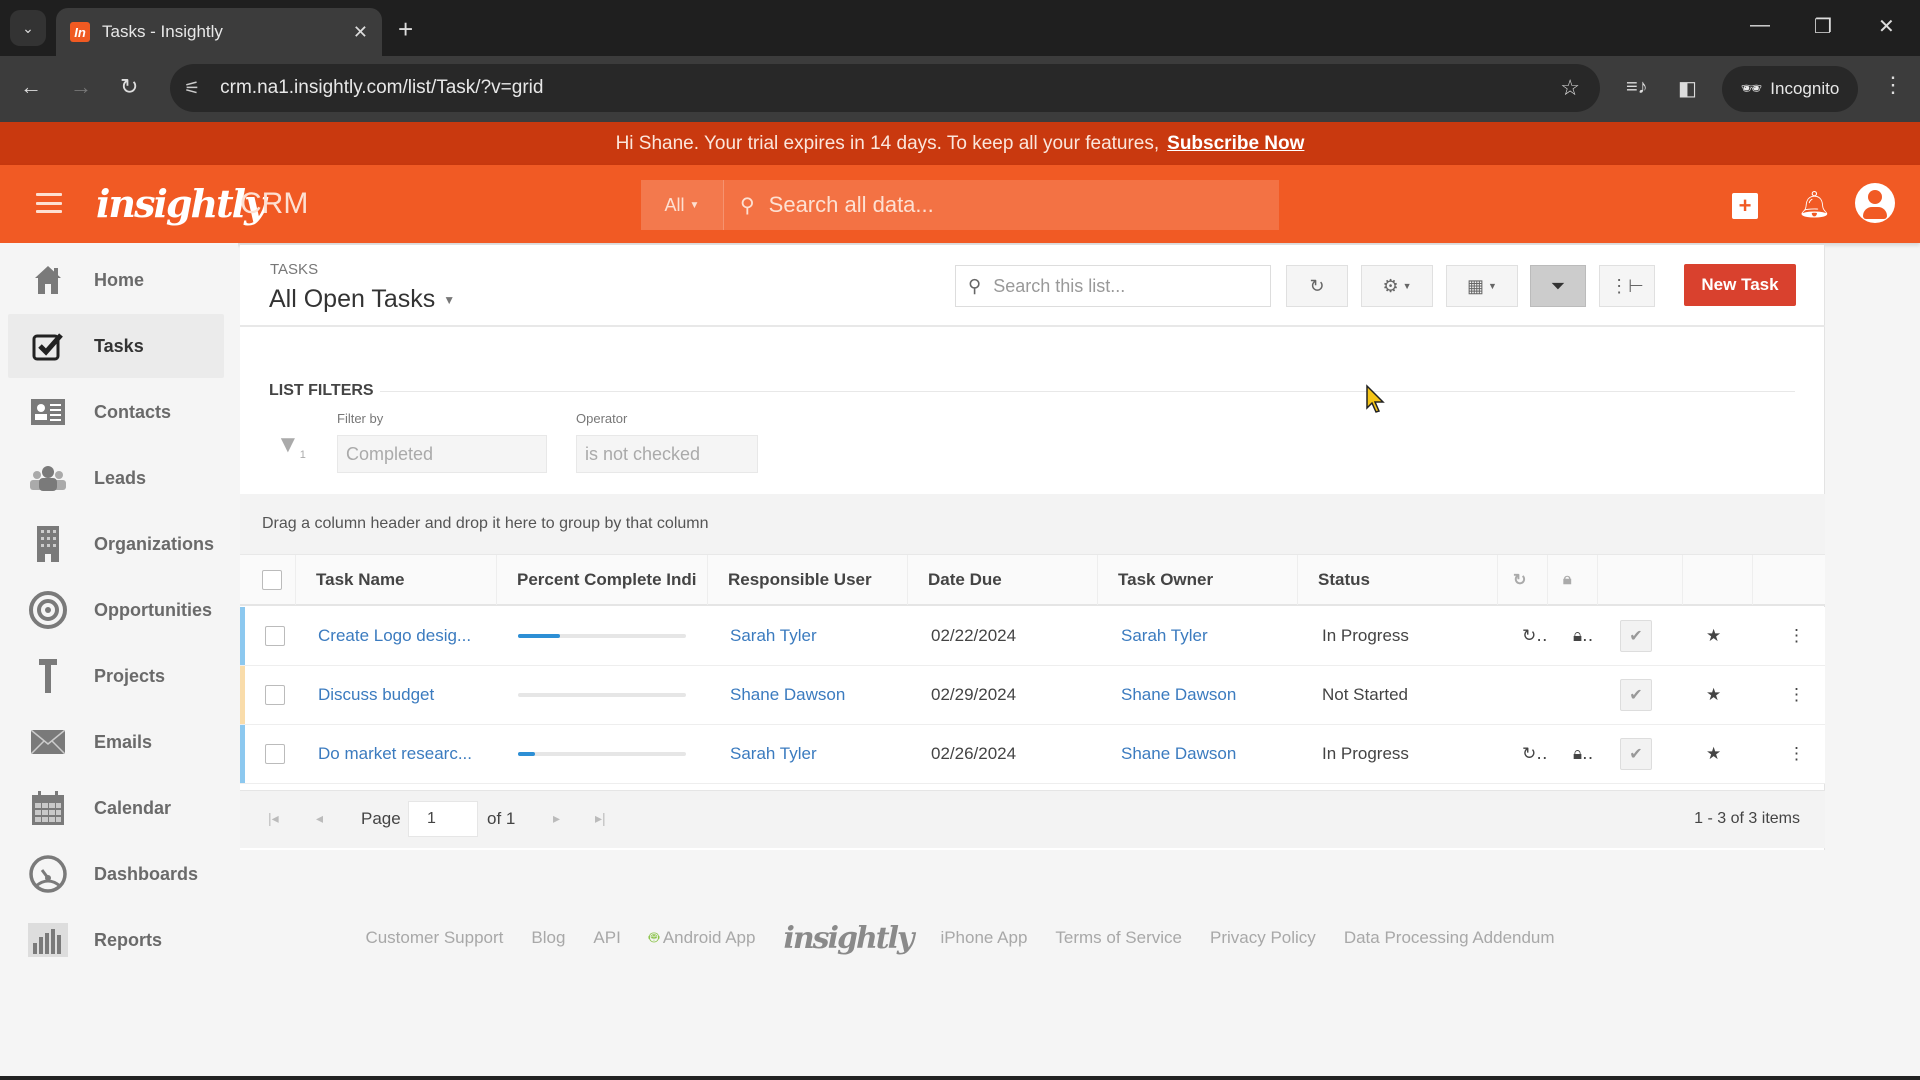 The image size is (1920, 1080). I want to click on footer-link-dpa: Data Processing Addendum, so click(1449, 938).